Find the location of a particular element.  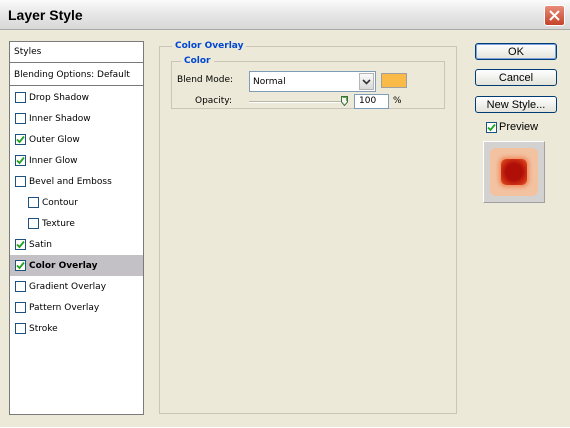

style-item-bevel-and-emboss: Bevel and Emboss is located at coordinates (76, 181).